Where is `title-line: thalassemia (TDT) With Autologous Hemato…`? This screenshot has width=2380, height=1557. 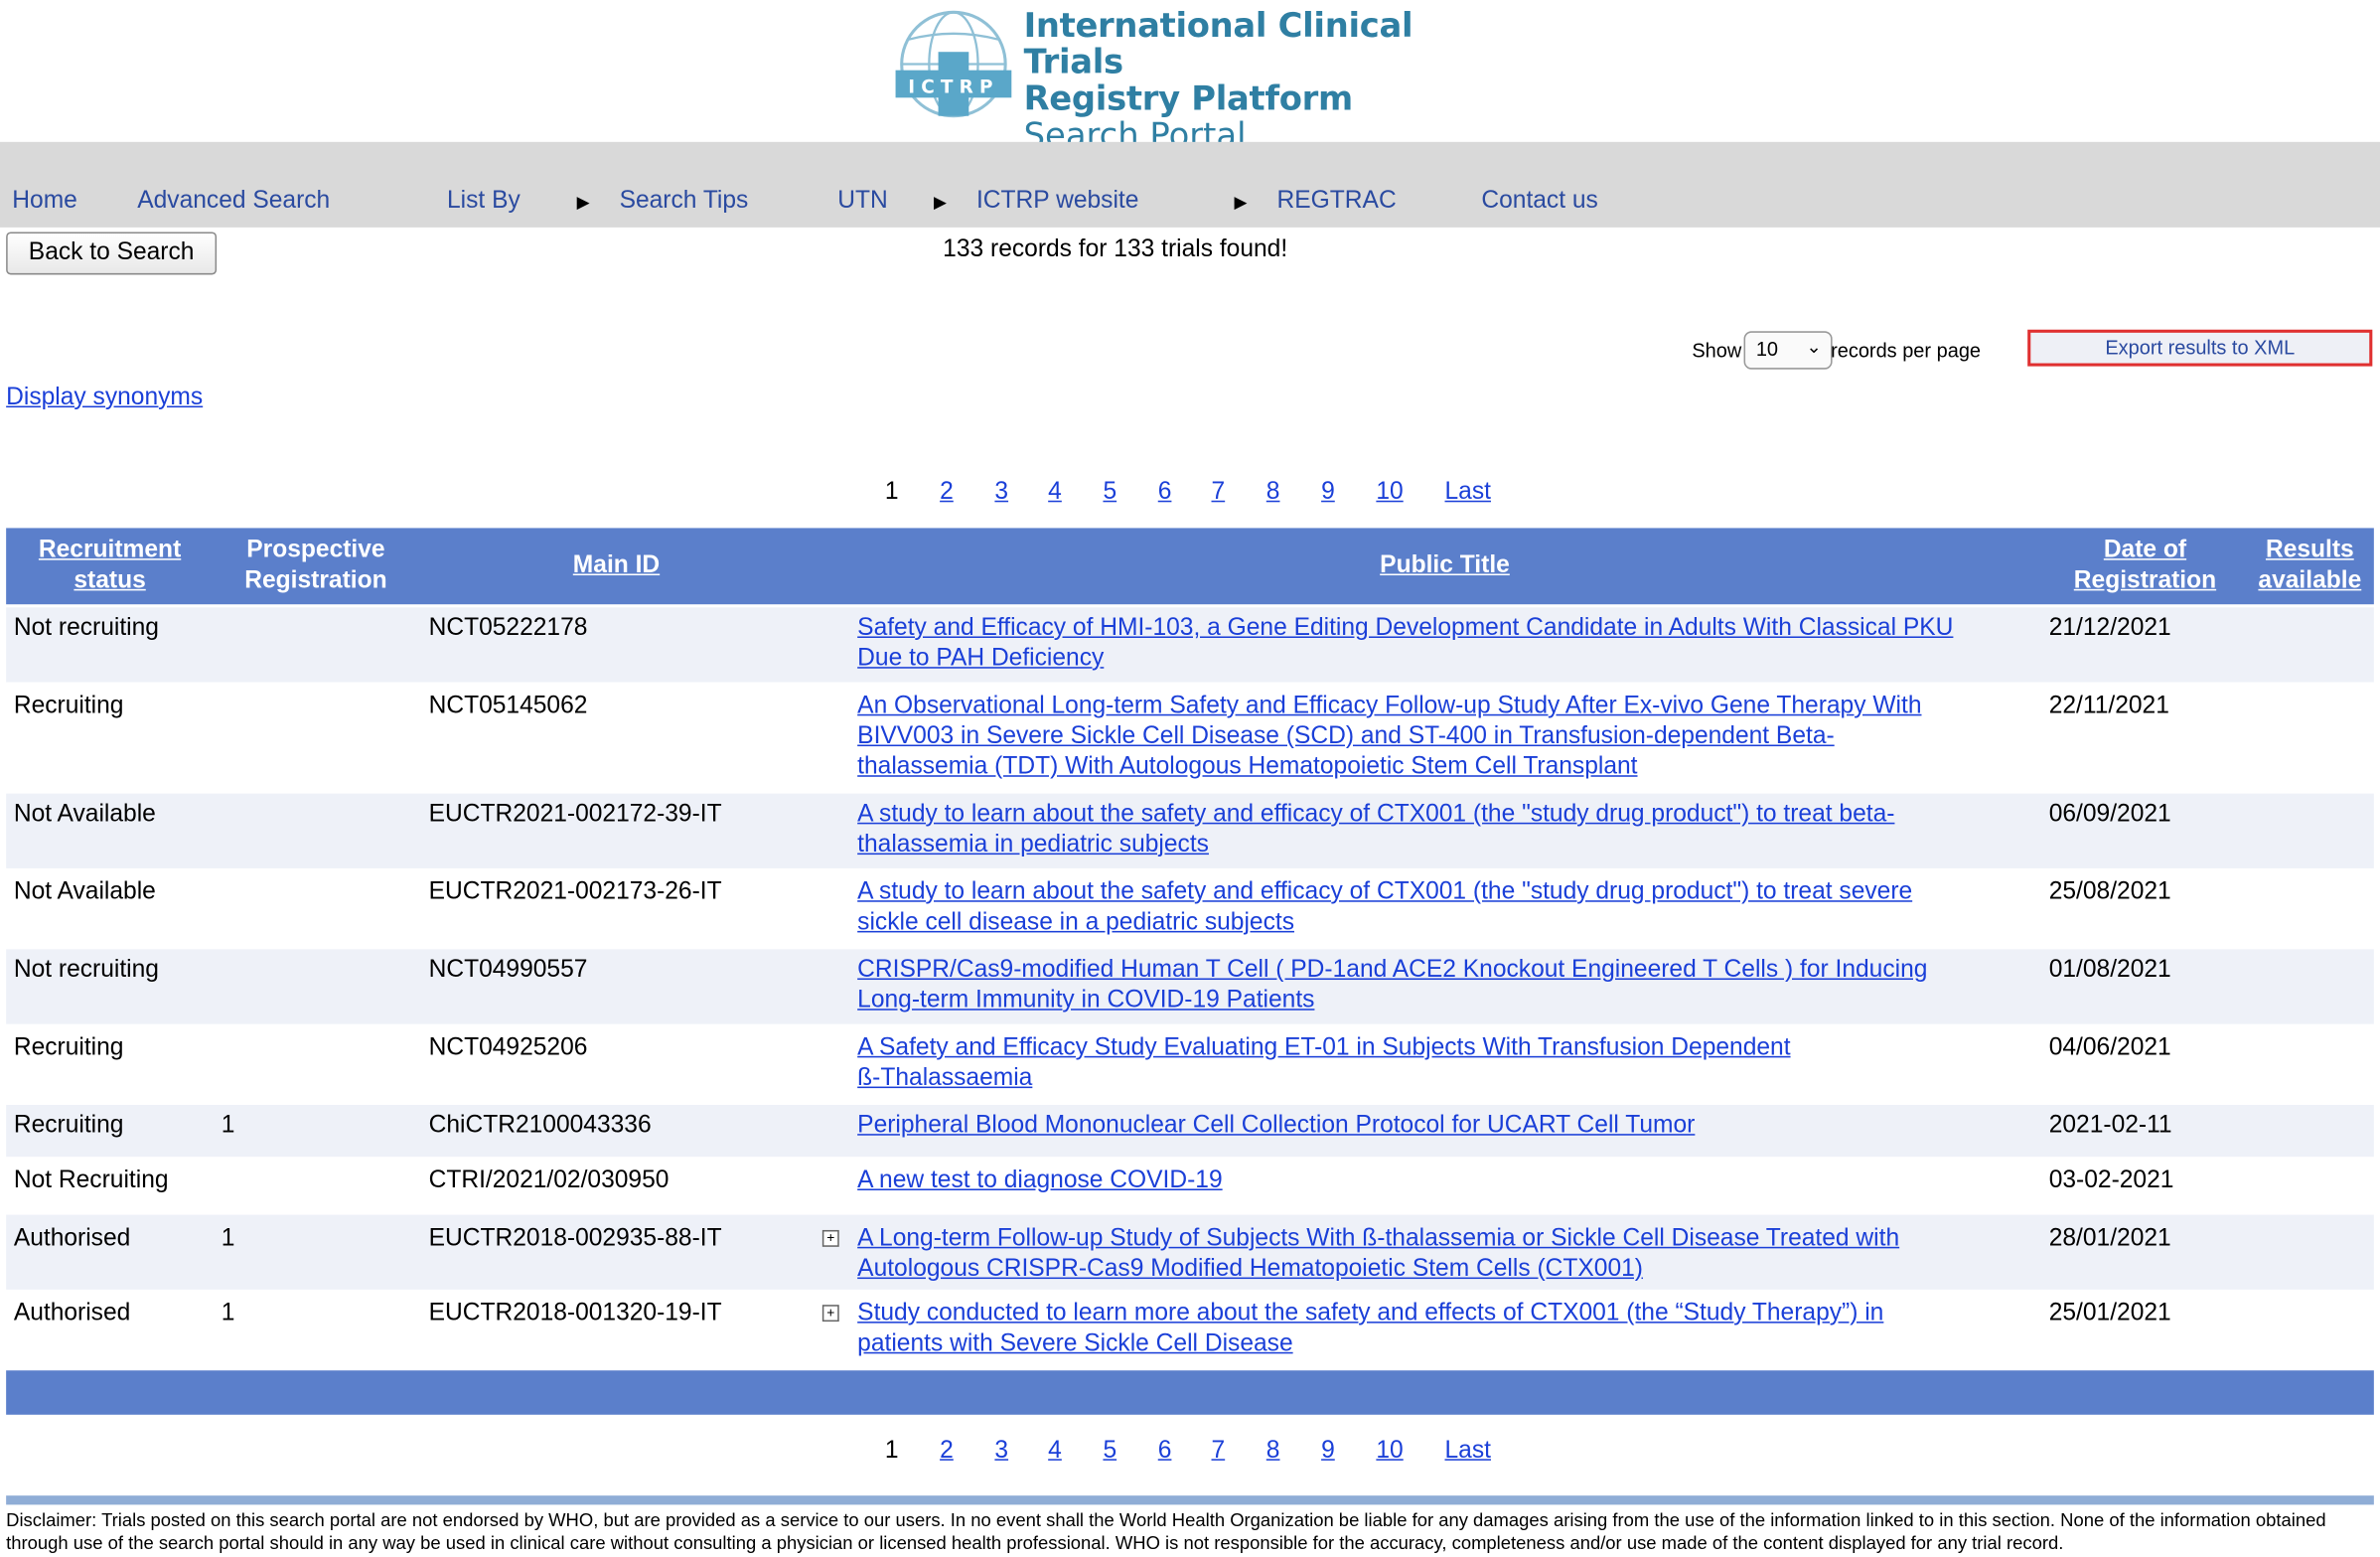
title-line: thalassemia (TDT) With Autologous Hemato… is located at coordinates (1247, 766).